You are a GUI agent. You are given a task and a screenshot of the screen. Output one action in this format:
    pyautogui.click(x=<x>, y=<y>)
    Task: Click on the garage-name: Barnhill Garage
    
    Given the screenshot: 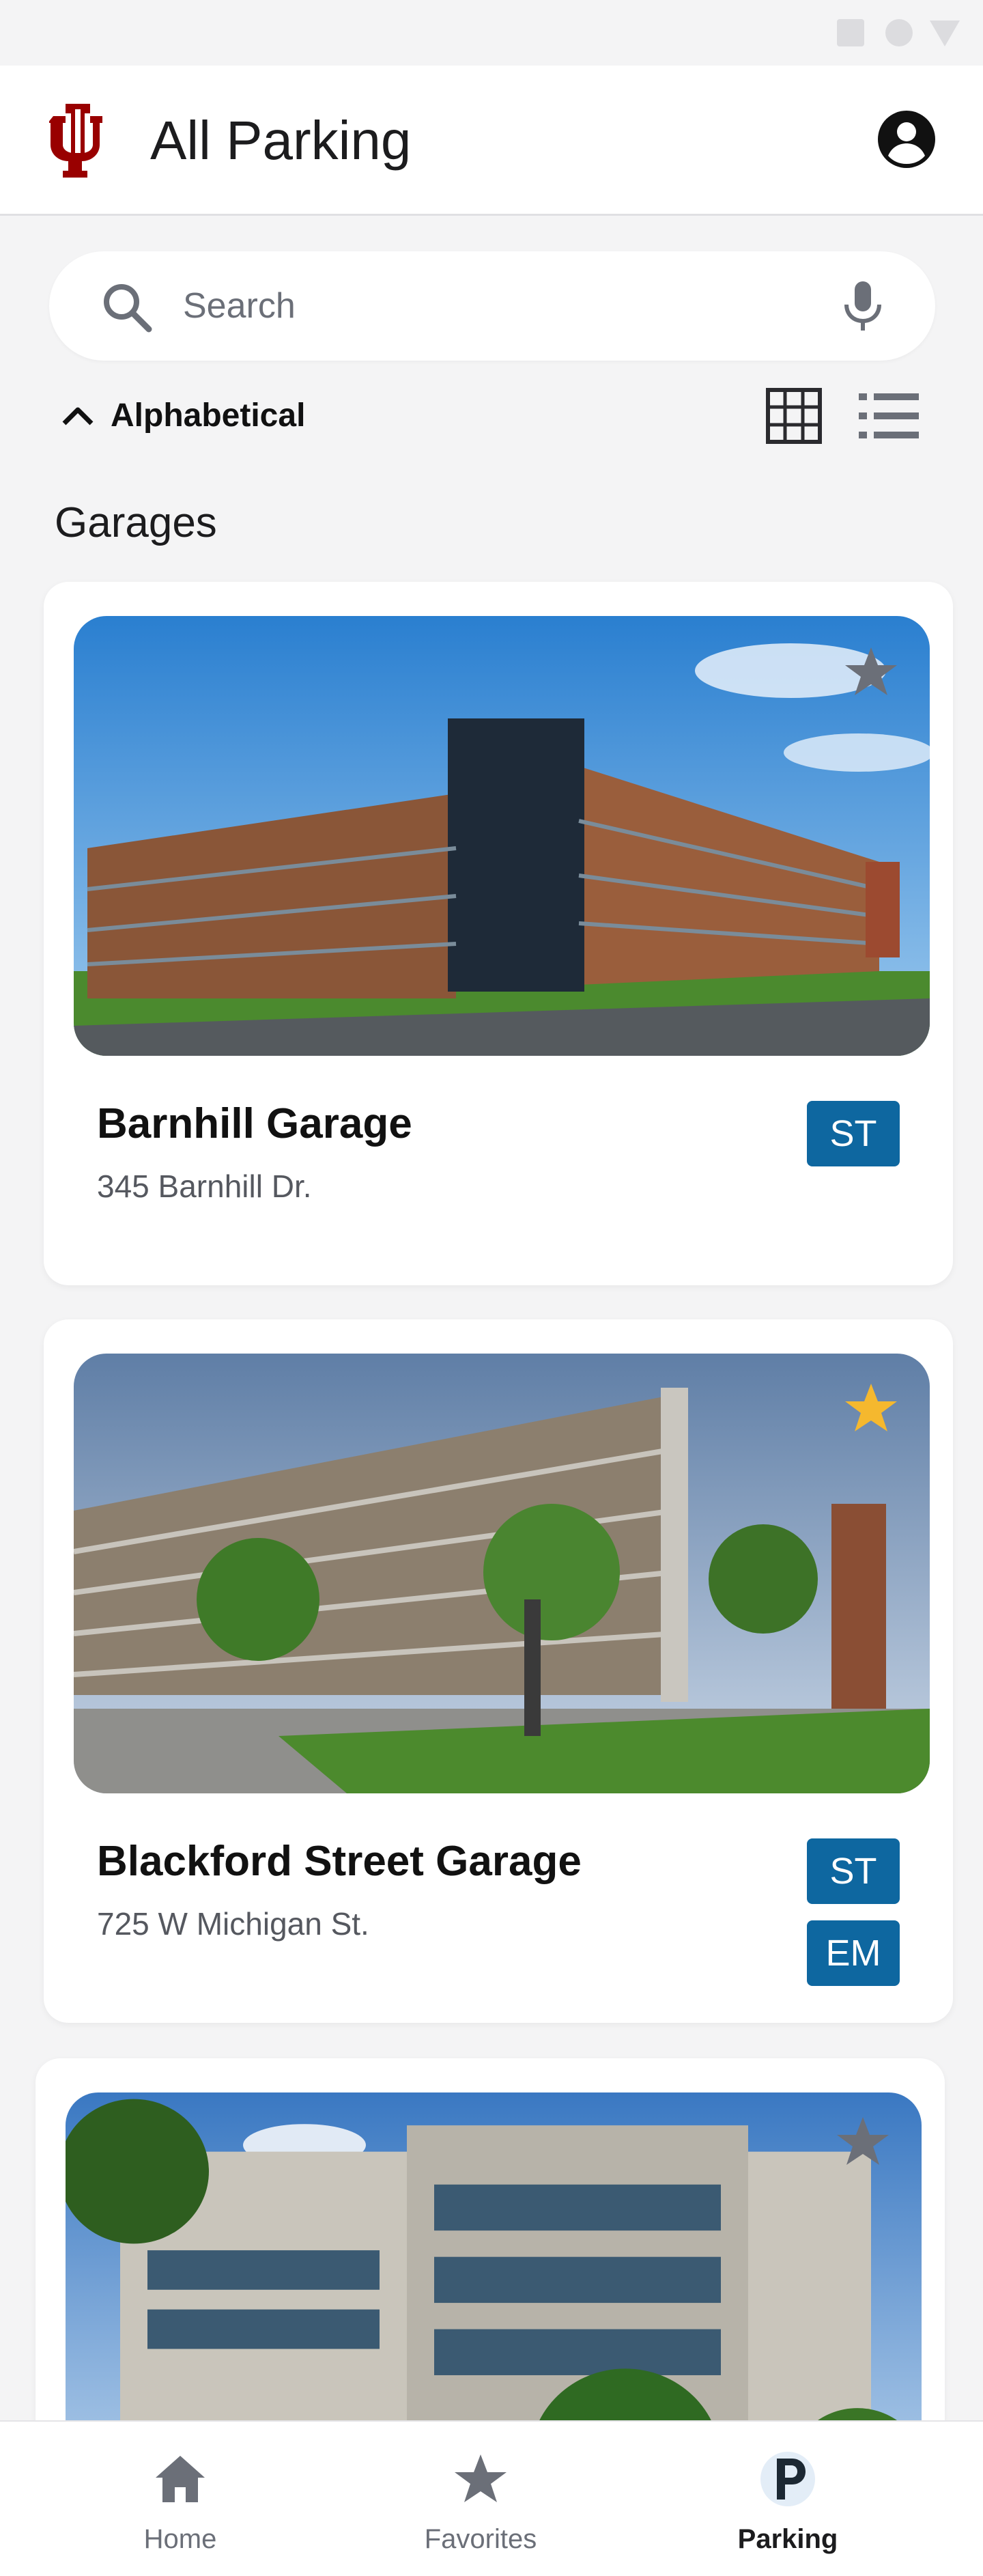 What is the action you would take?
    pyautogui.click(x=254, y=1123)
    